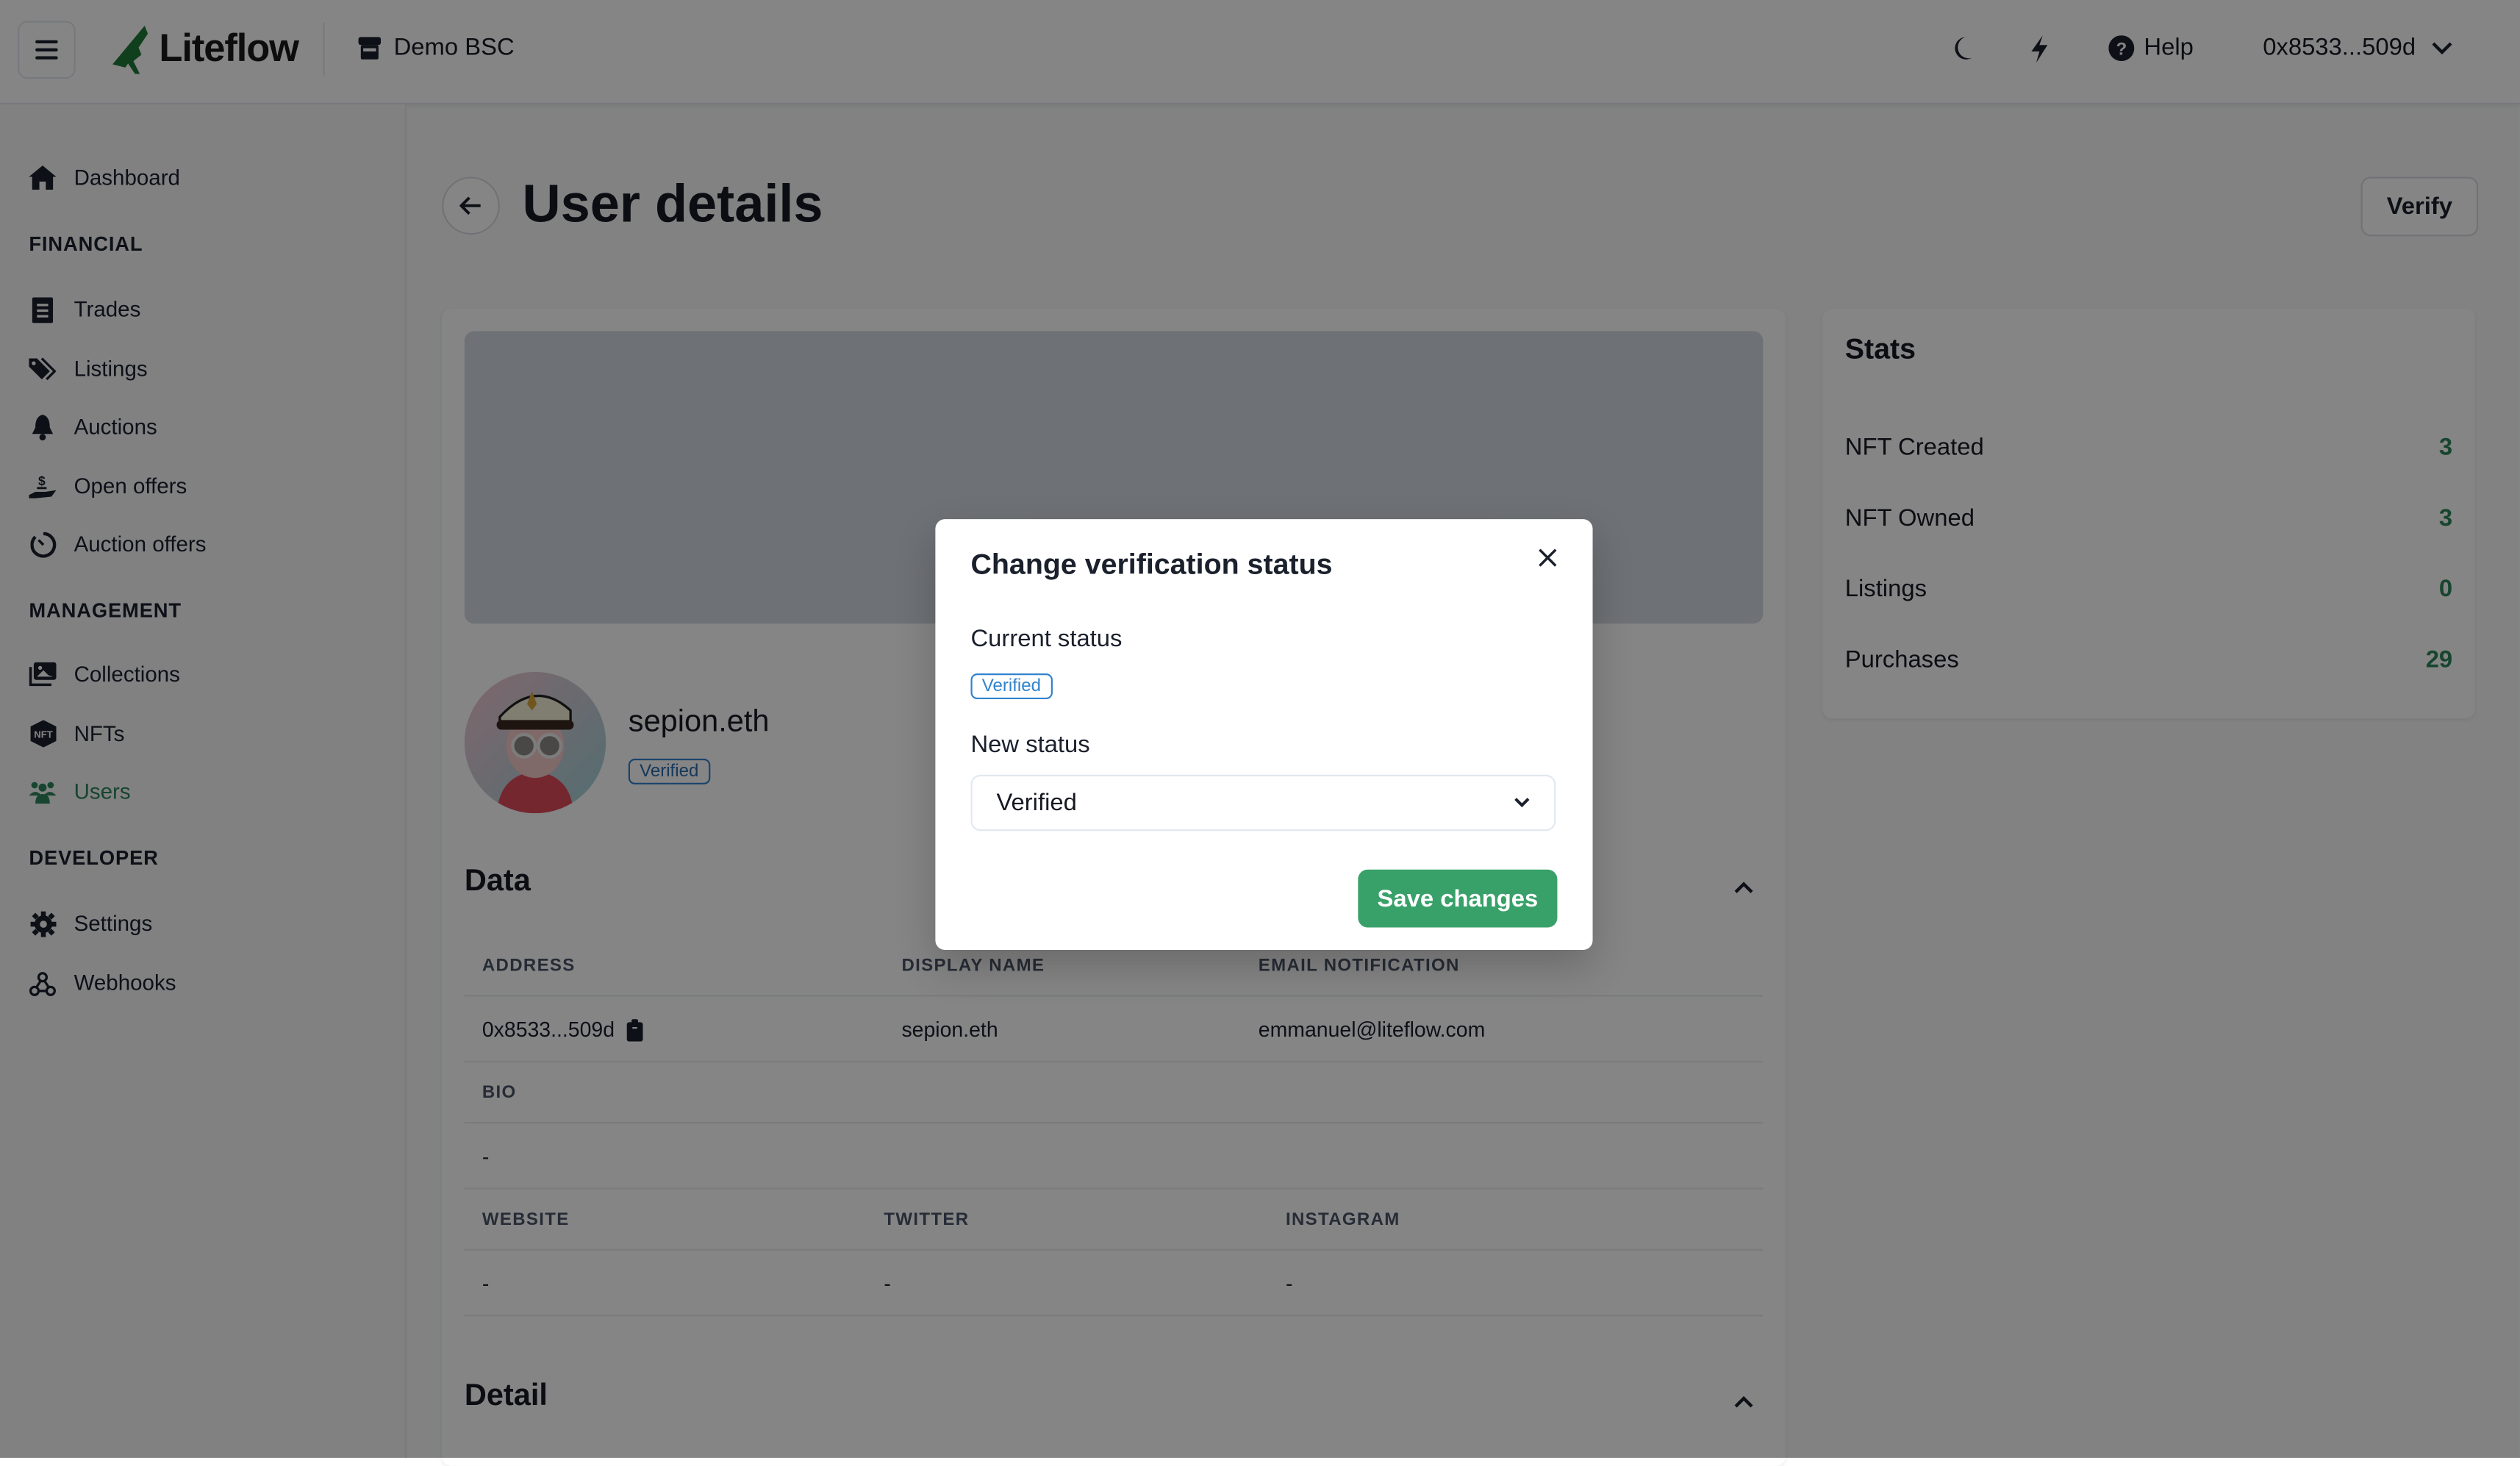 Image resolution: width=2520 pixels, height=1466 pixels. I want to click on chevron-down-icon, so click(1522, 803).